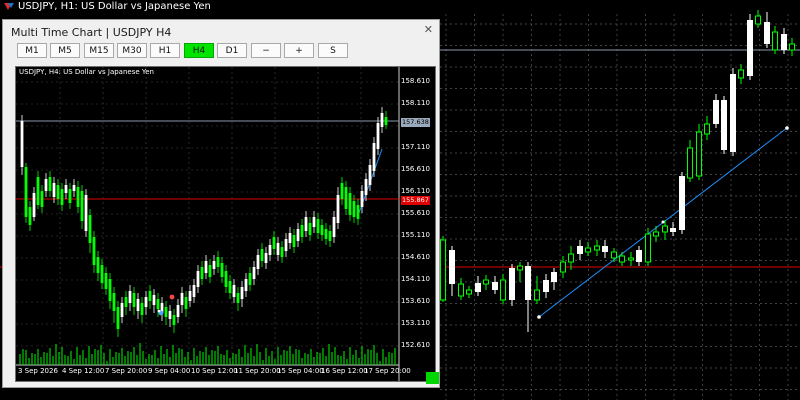 Image resolution: width=800 pixels, height=400 pixels. Describe the element at coordinates (38, 371) in the screenshot. I see `x-tick-label: 3 Sep 2026` at that location.